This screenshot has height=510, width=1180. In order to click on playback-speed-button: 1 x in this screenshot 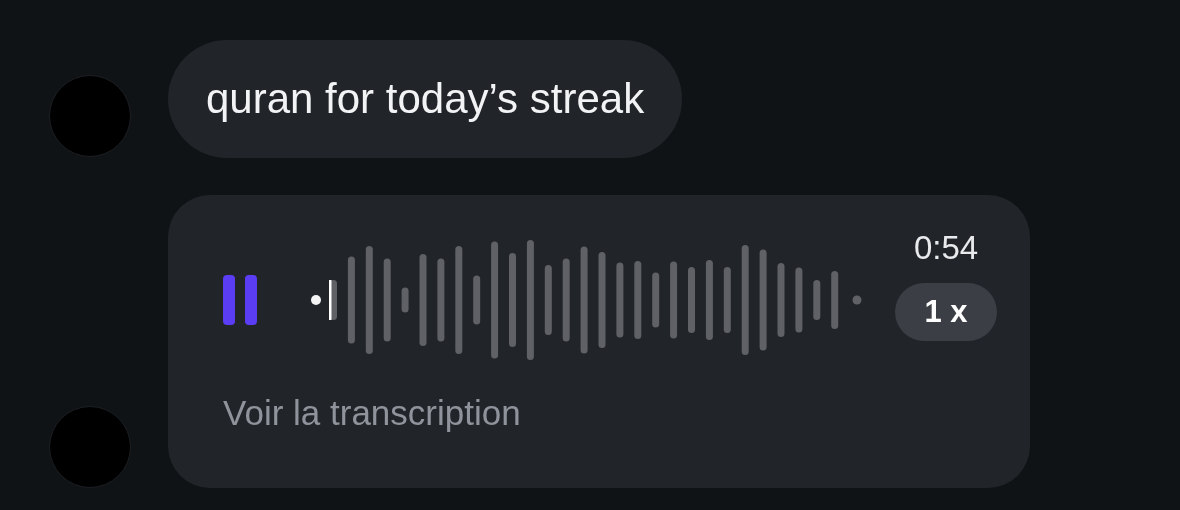, I will do `click(946, 312)`.